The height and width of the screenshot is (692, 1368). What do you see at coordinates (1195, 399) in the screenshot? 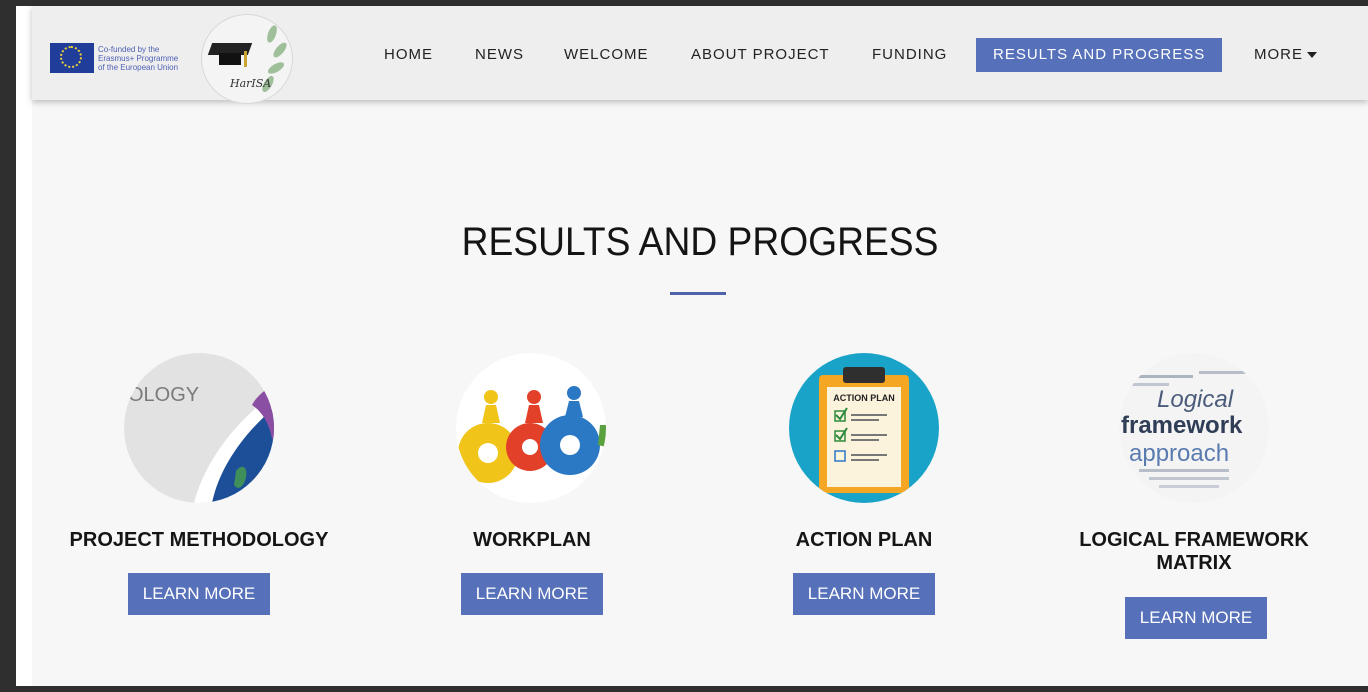
I see `svg-text: Logical` at bounding box center [1195, 399].